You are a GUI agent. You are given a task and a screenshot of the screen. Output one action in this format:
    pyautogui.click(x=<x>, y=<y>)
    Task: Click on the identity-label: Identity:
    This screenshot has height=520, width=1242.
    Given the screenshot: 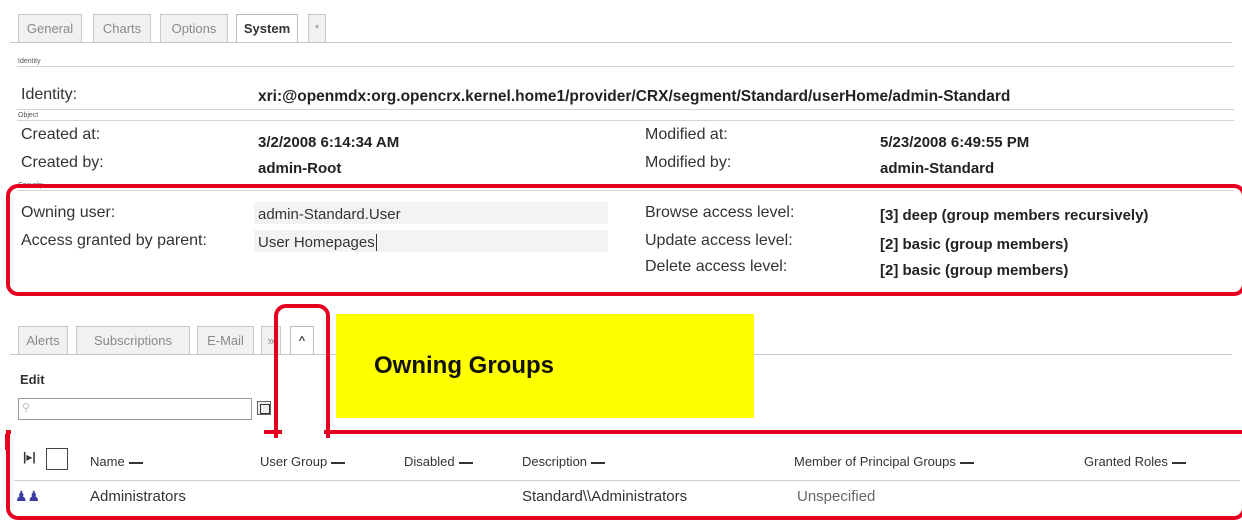 What is the action you would take?
    pyautogui.click(x=49, y=94)
    